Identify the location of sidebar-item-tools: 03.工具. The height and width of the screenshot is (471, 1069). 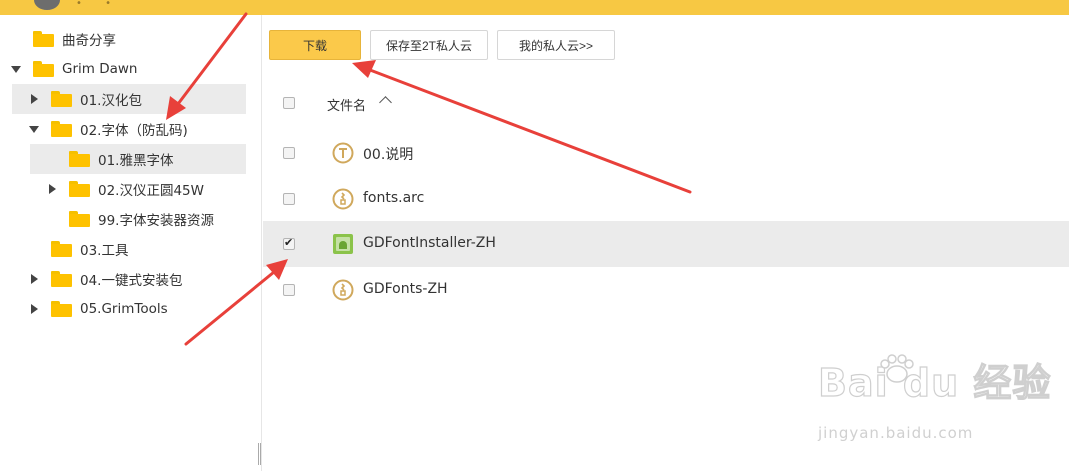
(123, 249).